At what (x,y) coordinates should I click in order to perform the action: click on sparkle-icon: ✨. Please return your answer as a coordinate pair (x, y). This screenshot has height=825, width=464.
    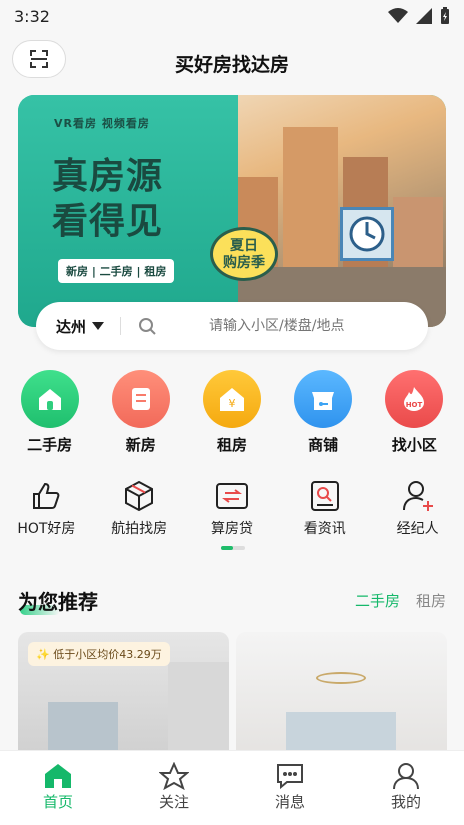
    Looking at the image, I should click on (43, 654).